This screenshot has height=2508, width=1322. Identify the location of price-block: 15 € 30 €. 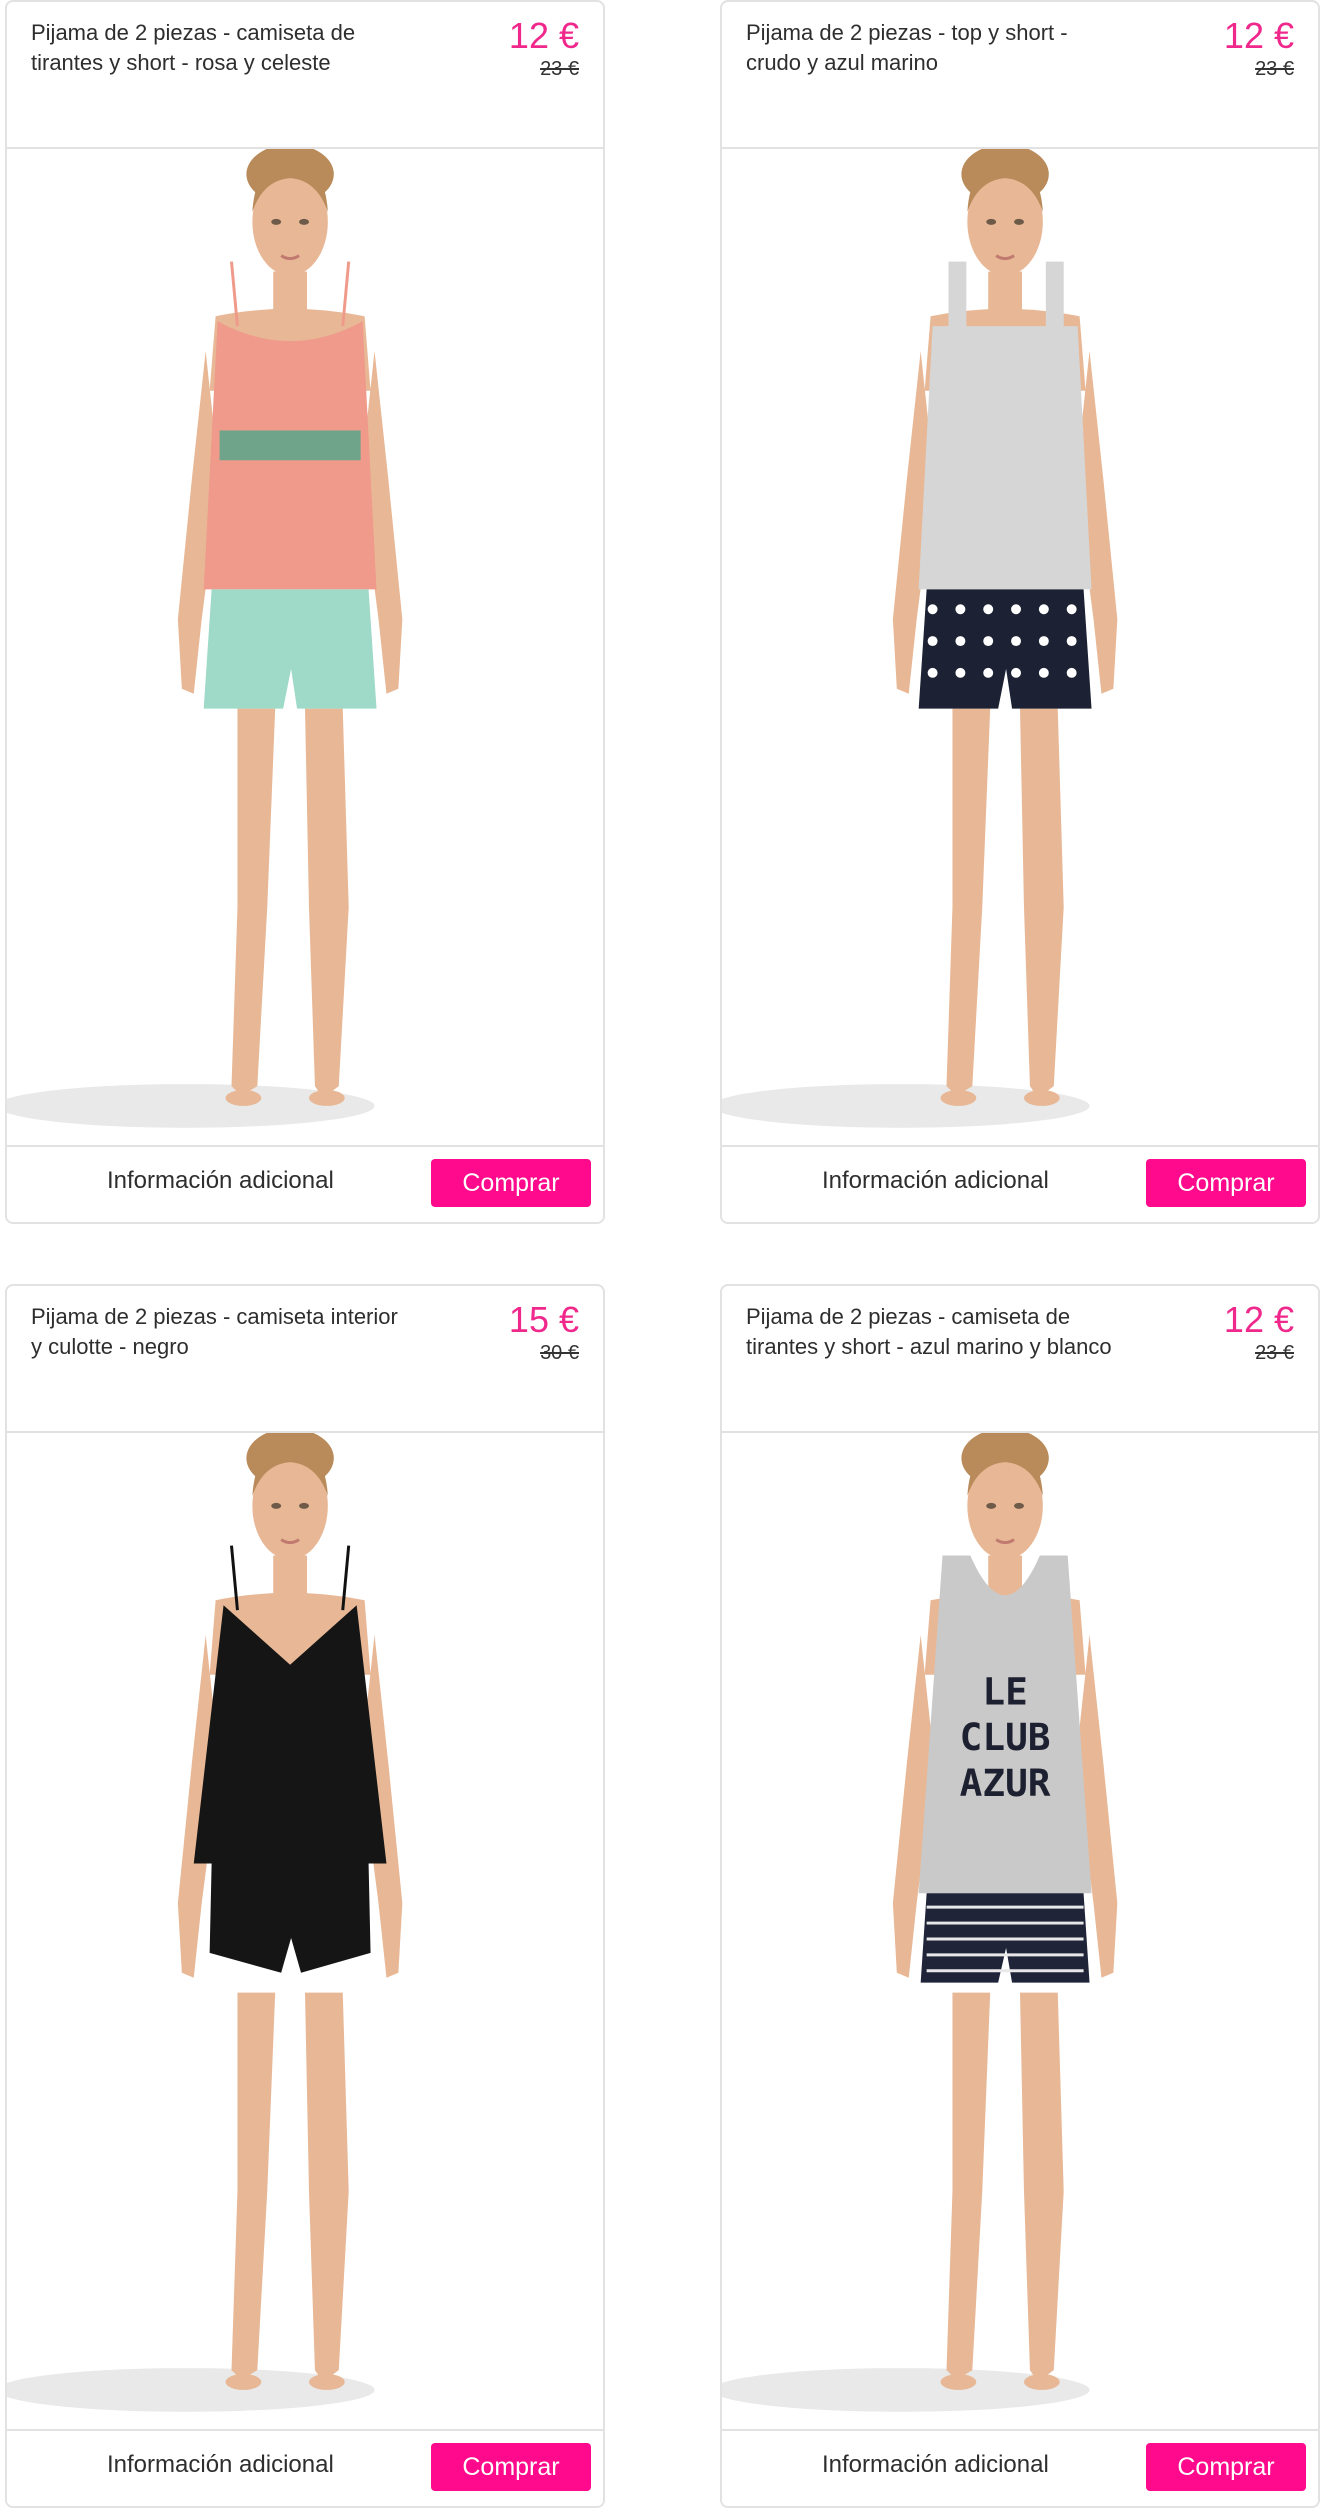
(544, 1333).